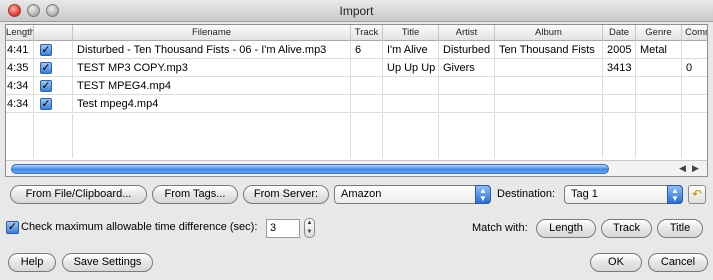 Image resolution: width=713 pixels, height=280 pixels. I want to click on match-length-button: Length, so click(566, 228).